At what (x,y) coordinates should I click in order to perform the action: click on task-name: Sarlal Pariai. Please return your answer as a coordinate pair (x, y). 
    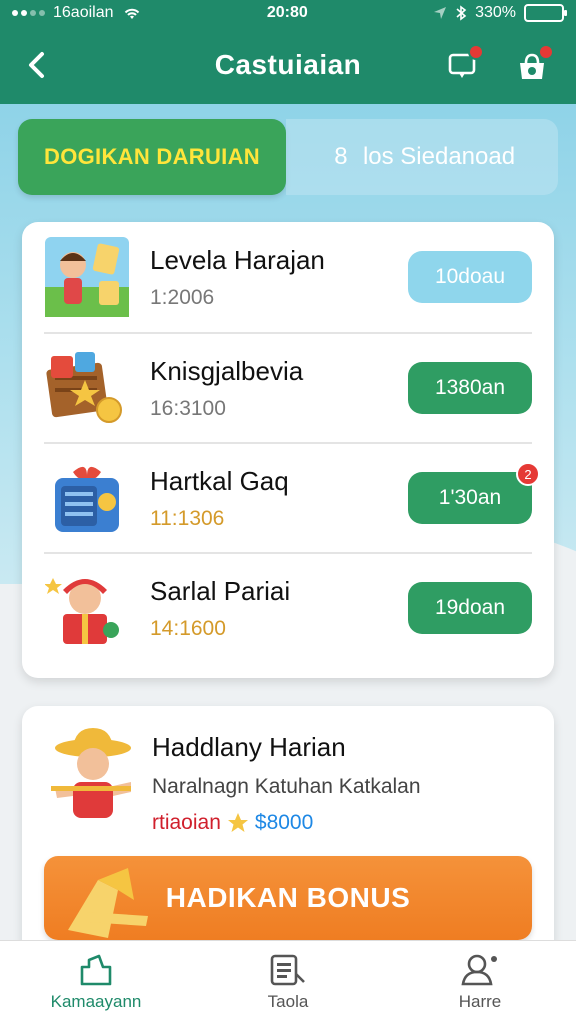
    Looking at the image, I should click on (220, 590).